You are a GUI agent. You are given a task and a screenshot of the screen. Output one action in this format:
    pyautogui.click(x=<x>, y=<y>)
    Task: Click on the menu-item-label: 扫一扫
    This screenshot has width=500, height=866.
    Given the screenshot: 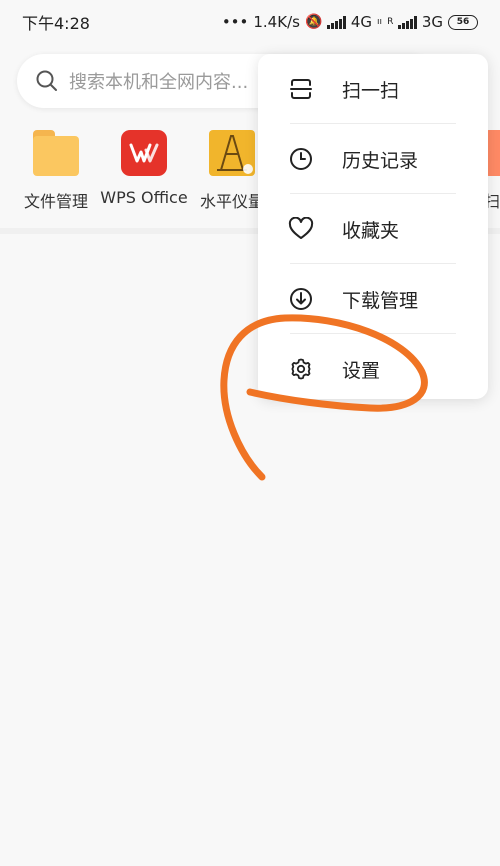 What is the action you would take?
    pyautogui.click(x=371, y=90)
    